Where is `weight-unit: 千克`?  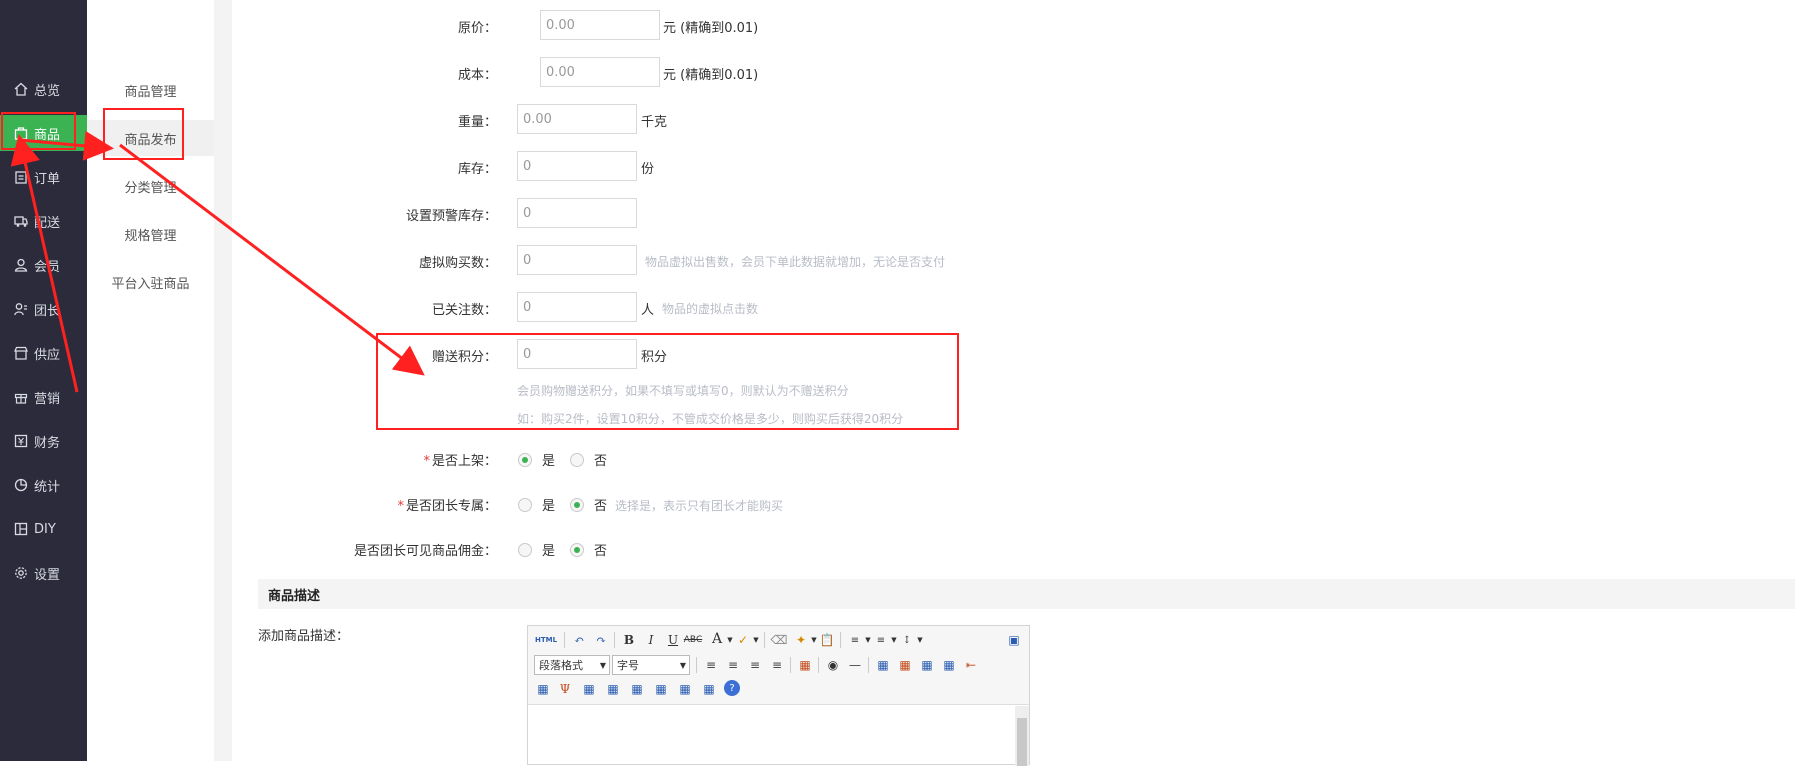 weight-unit: 千克 is located at coordinates (654, 122).